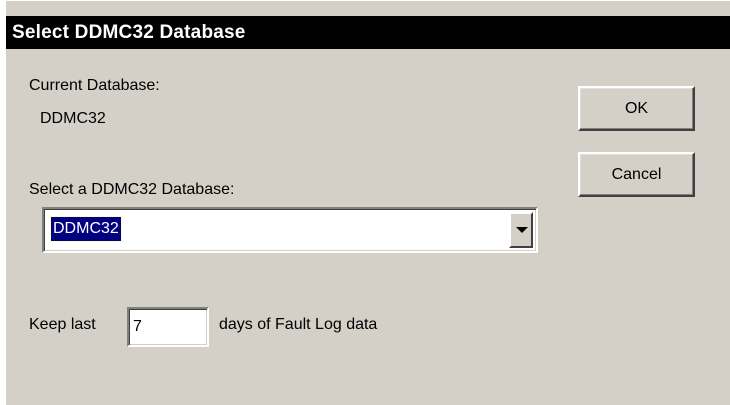 The image size is (730, 405). Describe the element at coordinates (636, 174) in the screenshot. I see `cancel-button: Cancel` at that location.